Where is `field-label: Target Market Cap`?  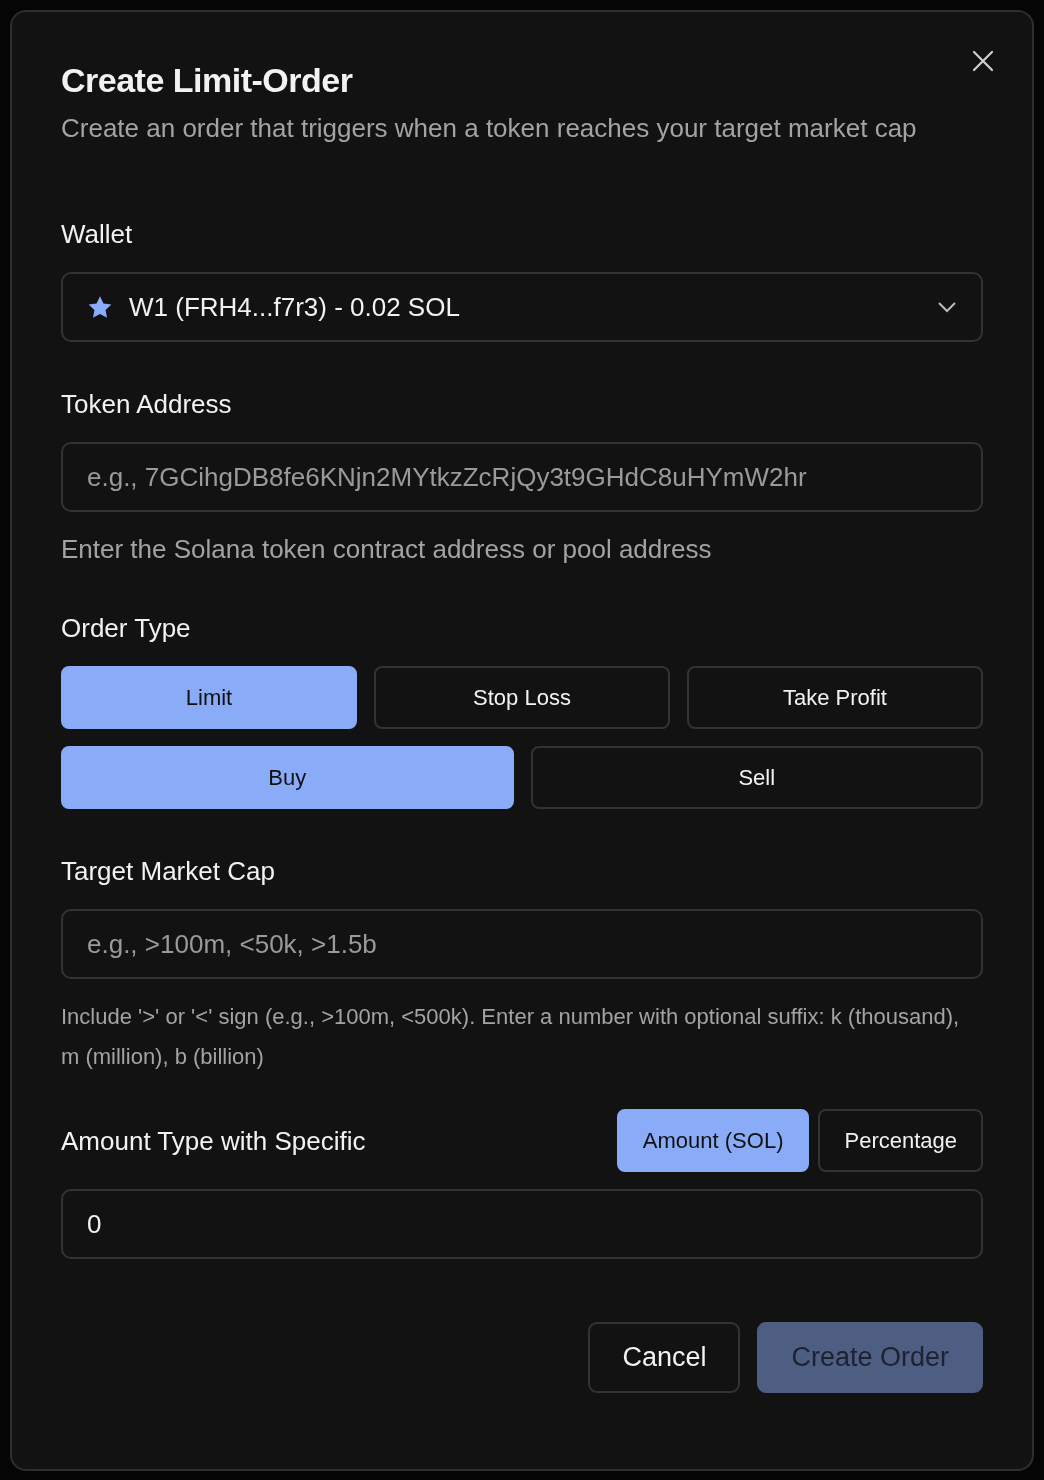 field-label: Target Market Cap is located at coordinates (168, 871).